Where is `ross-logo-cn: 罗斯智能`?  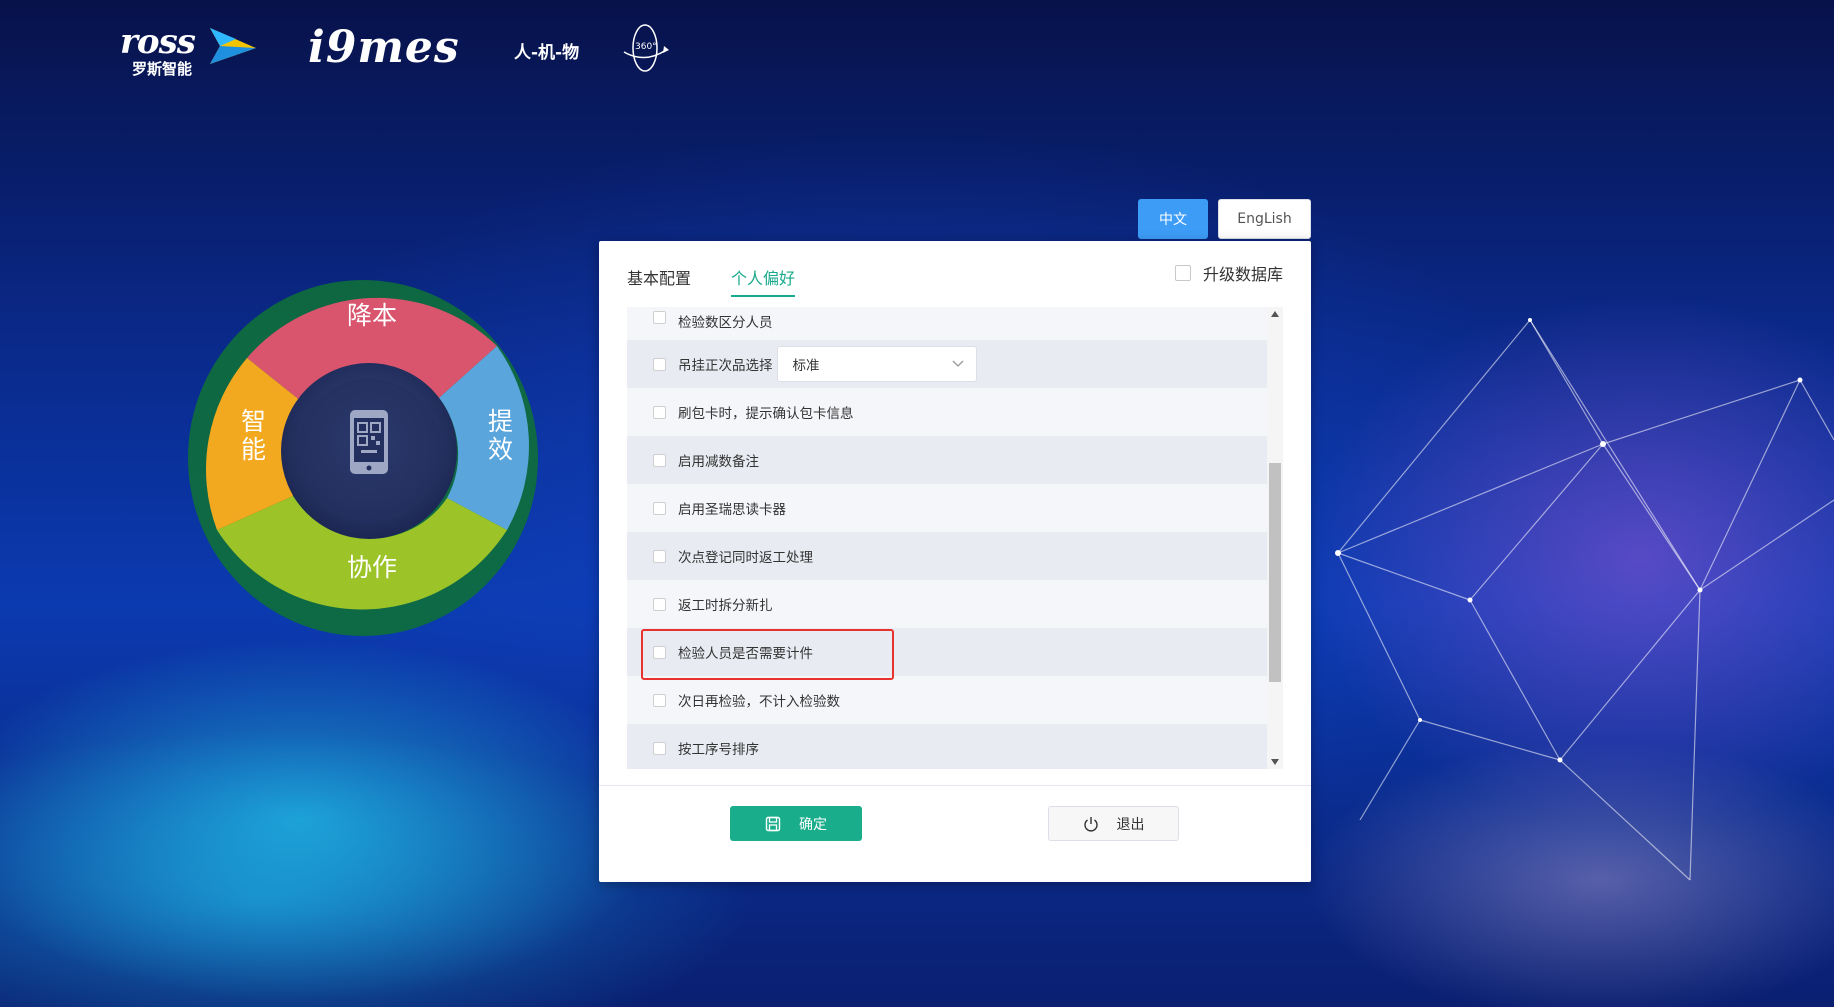 ross-logo-cn: 罗斯智能 is located at coordinates (162, 69).